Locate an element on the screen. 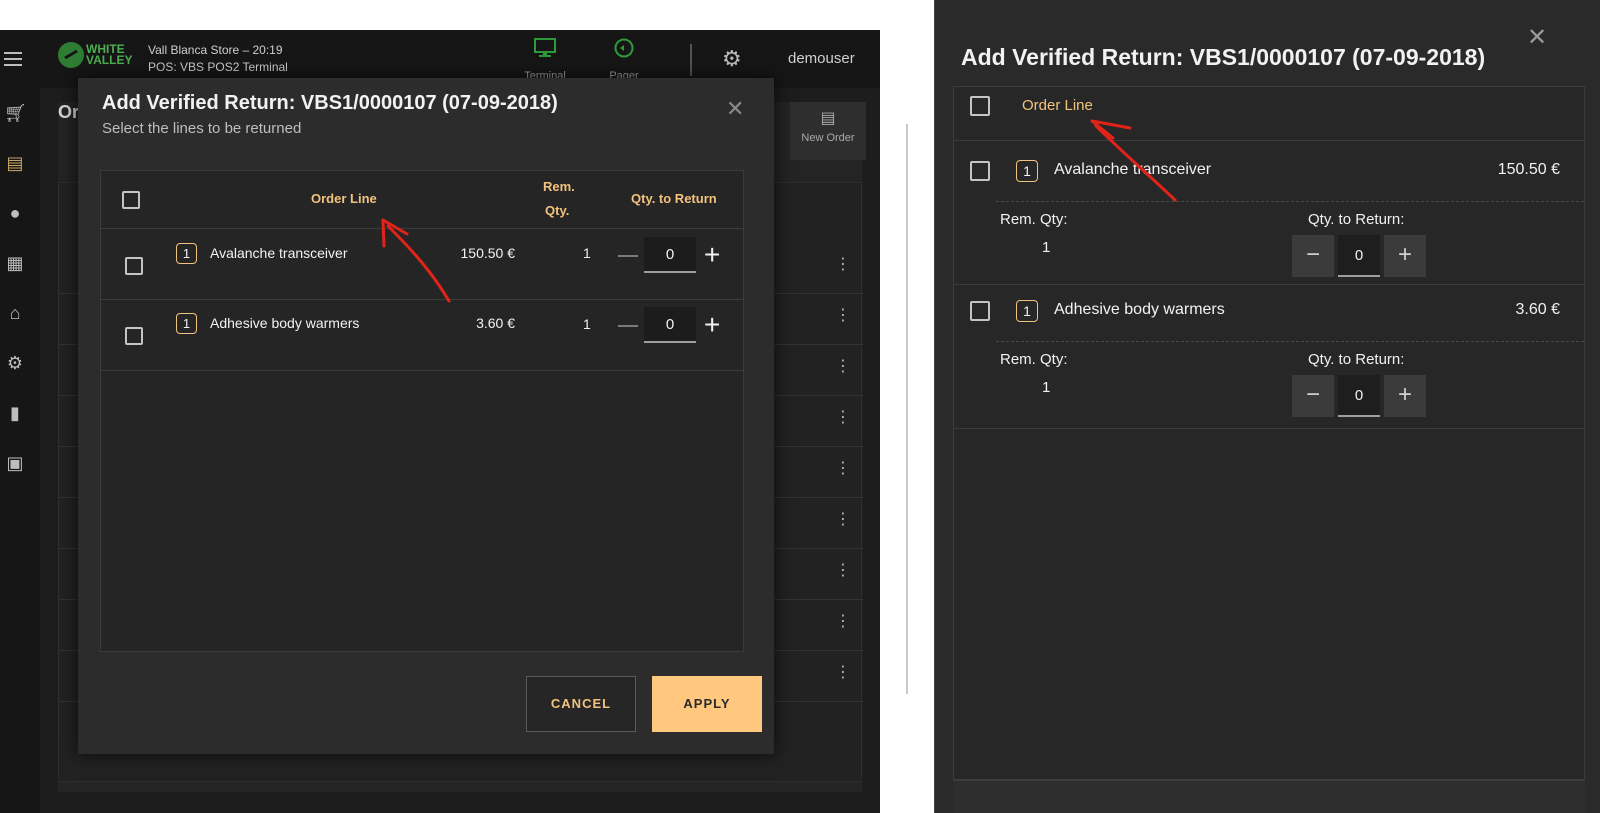 The image size is (1600, 813). logo-line-2: VALLEY is located at coordinates (109, 60).